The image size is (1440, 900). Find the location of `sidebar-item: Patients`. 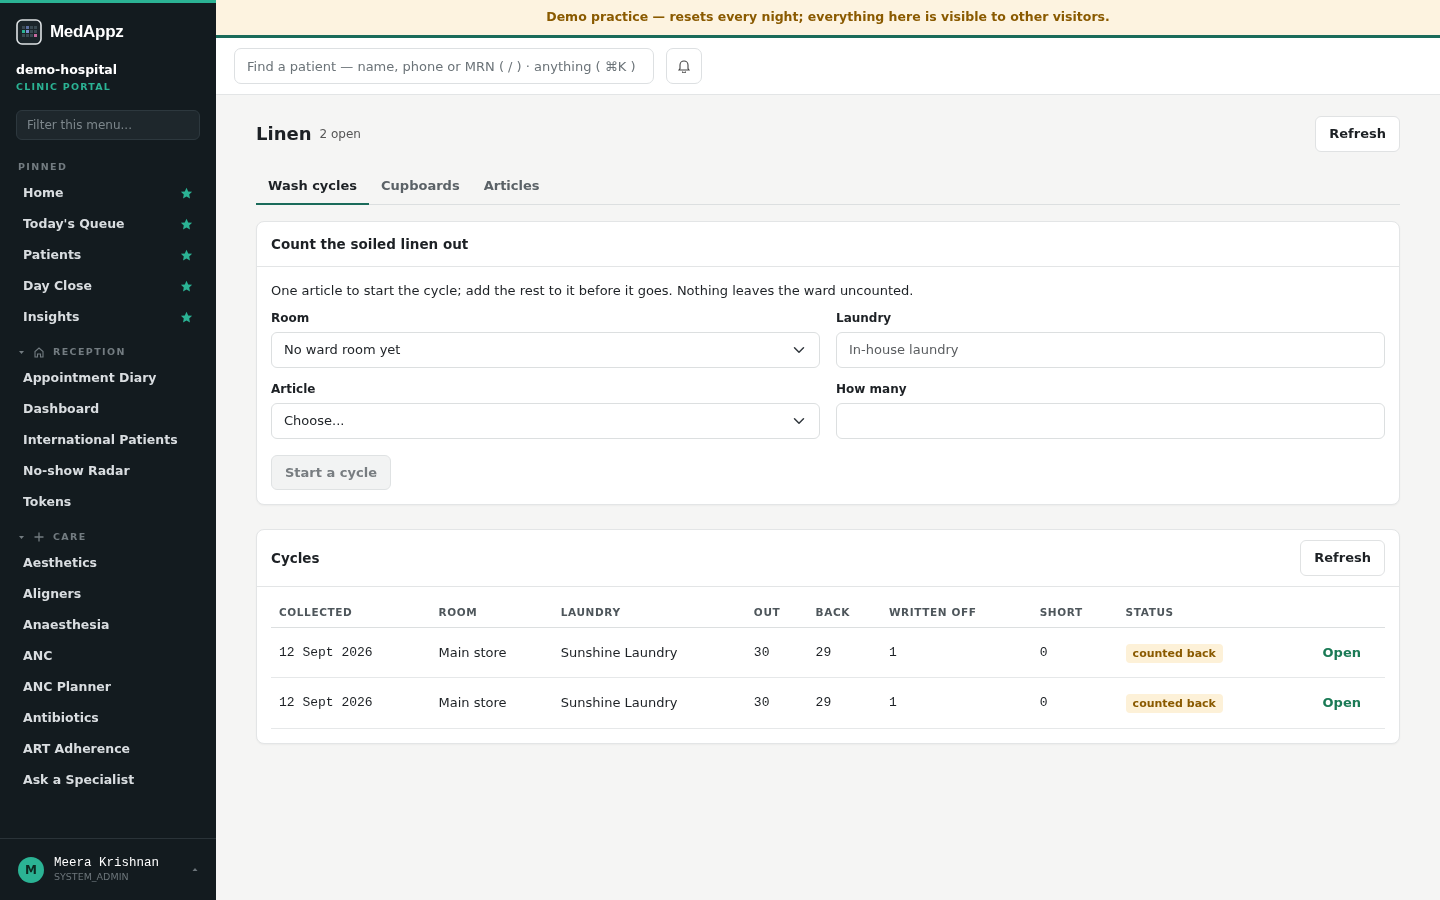

sidebar-item: Patients is located at coordinates (108, 255).